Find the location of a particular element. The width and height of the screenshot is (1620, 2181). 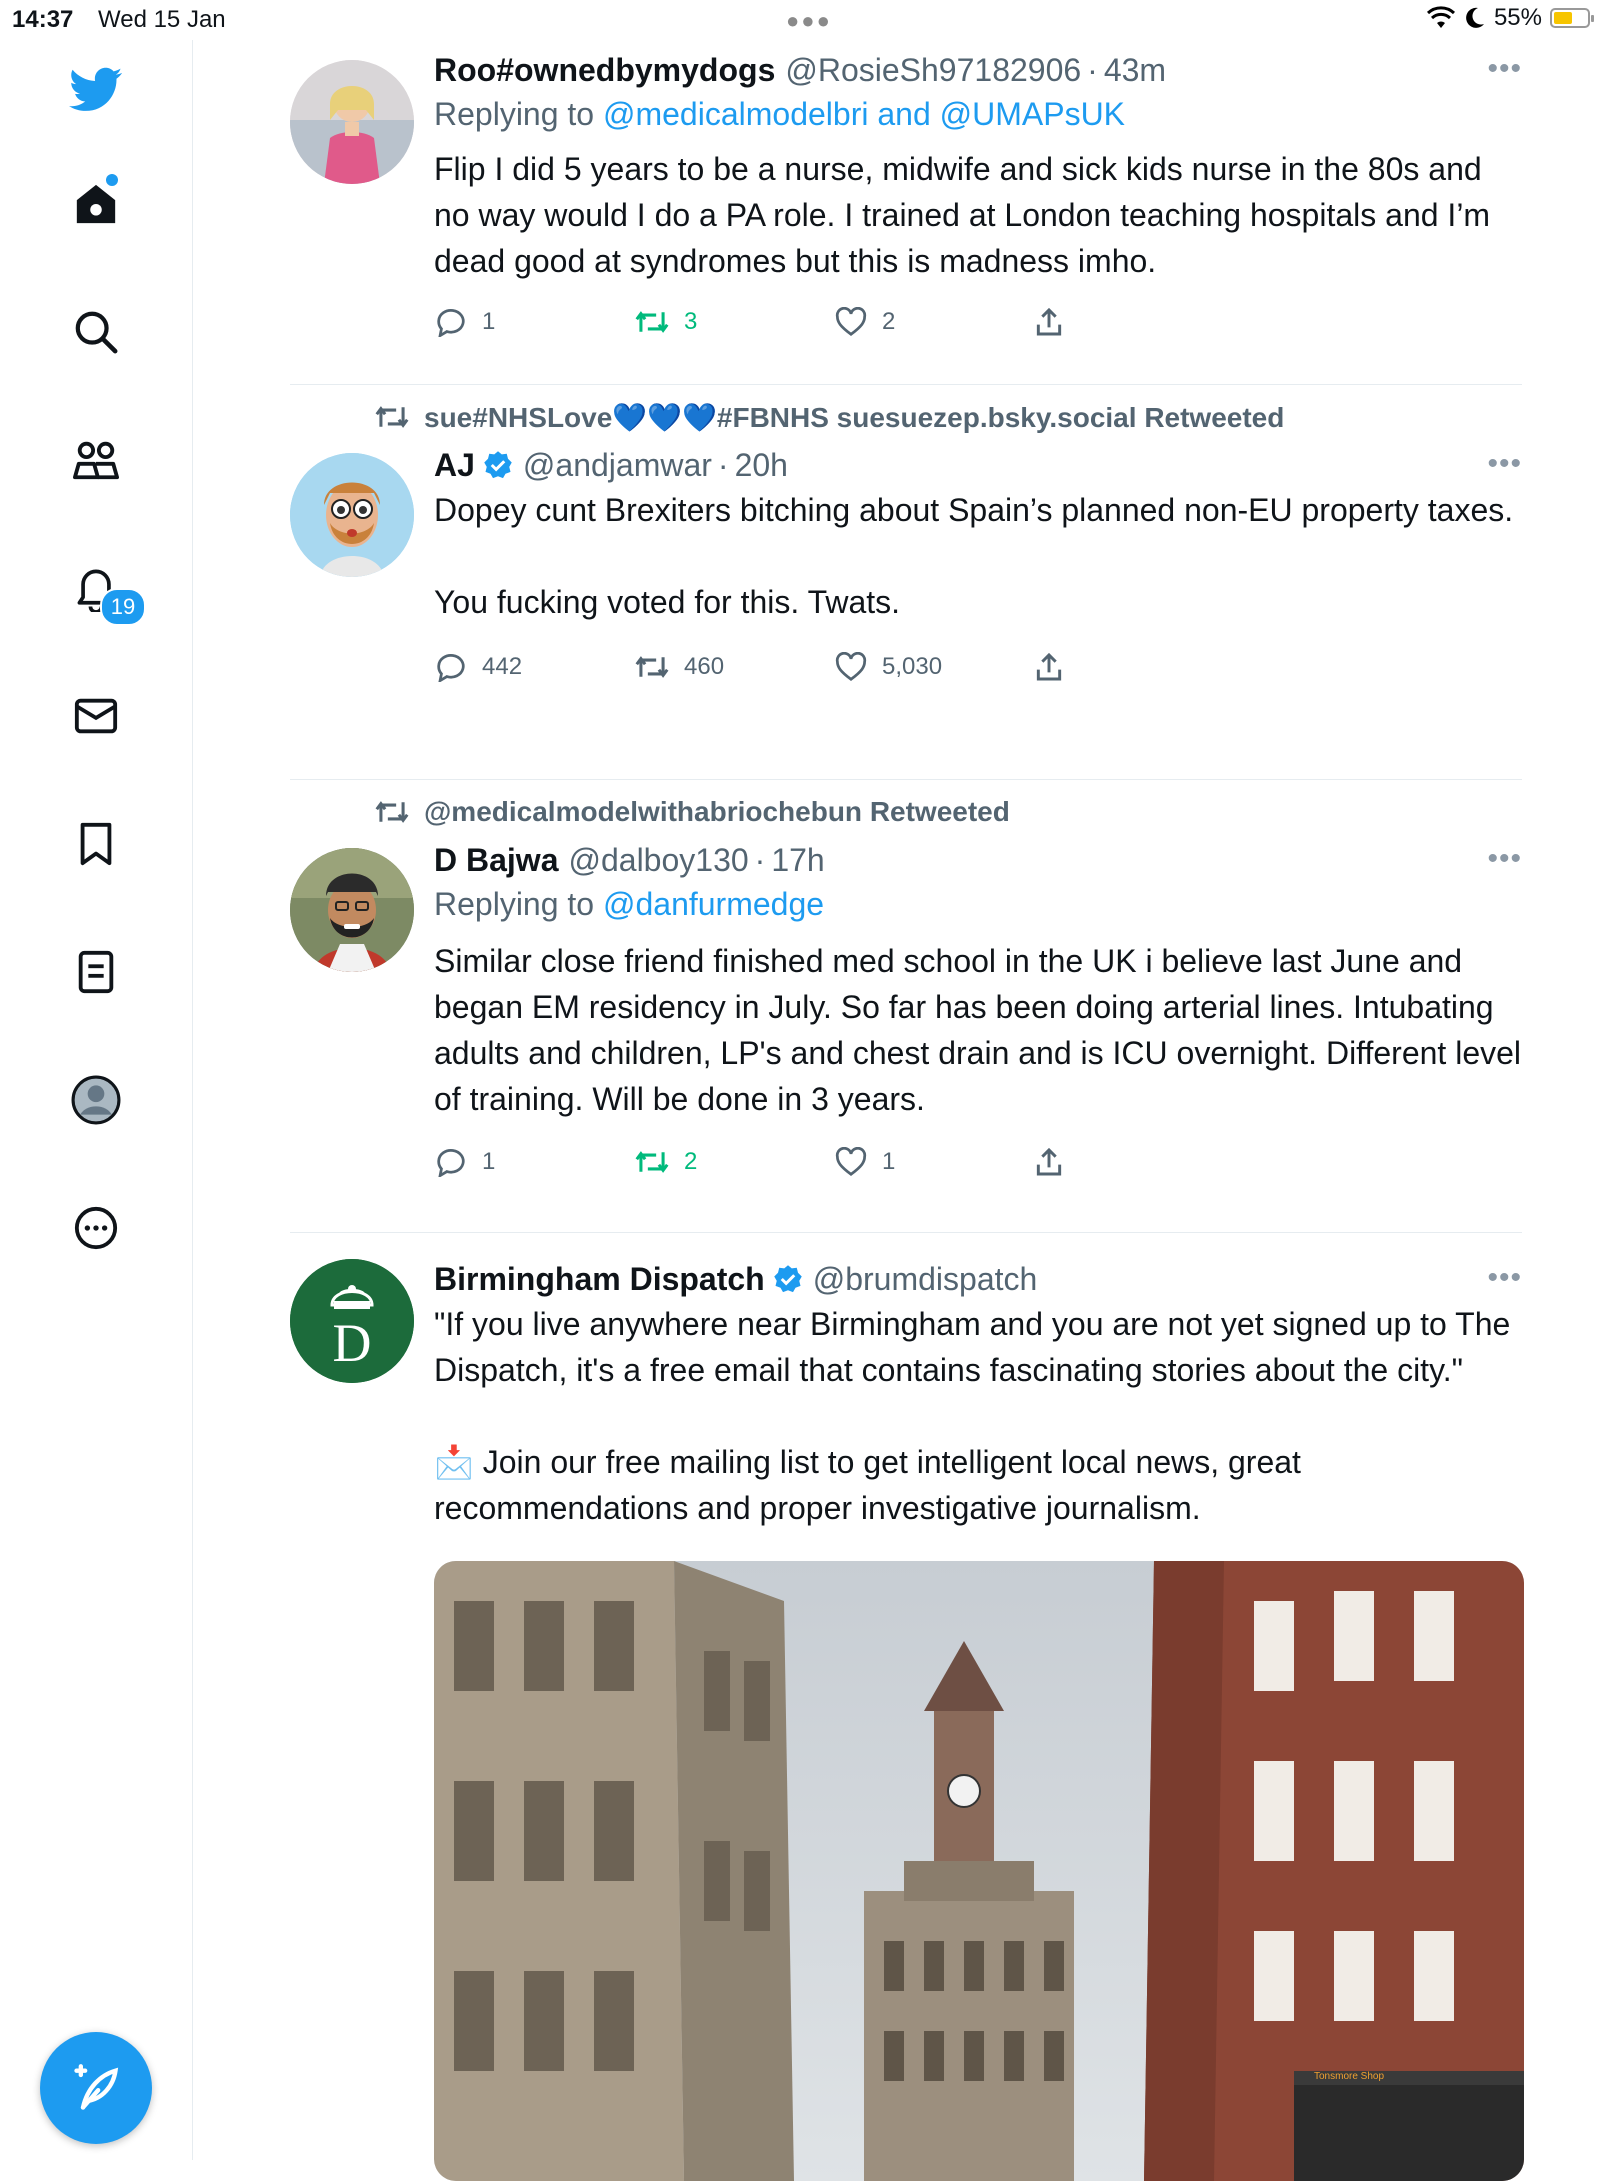

lists-icon is located at coordinates (96, 972).